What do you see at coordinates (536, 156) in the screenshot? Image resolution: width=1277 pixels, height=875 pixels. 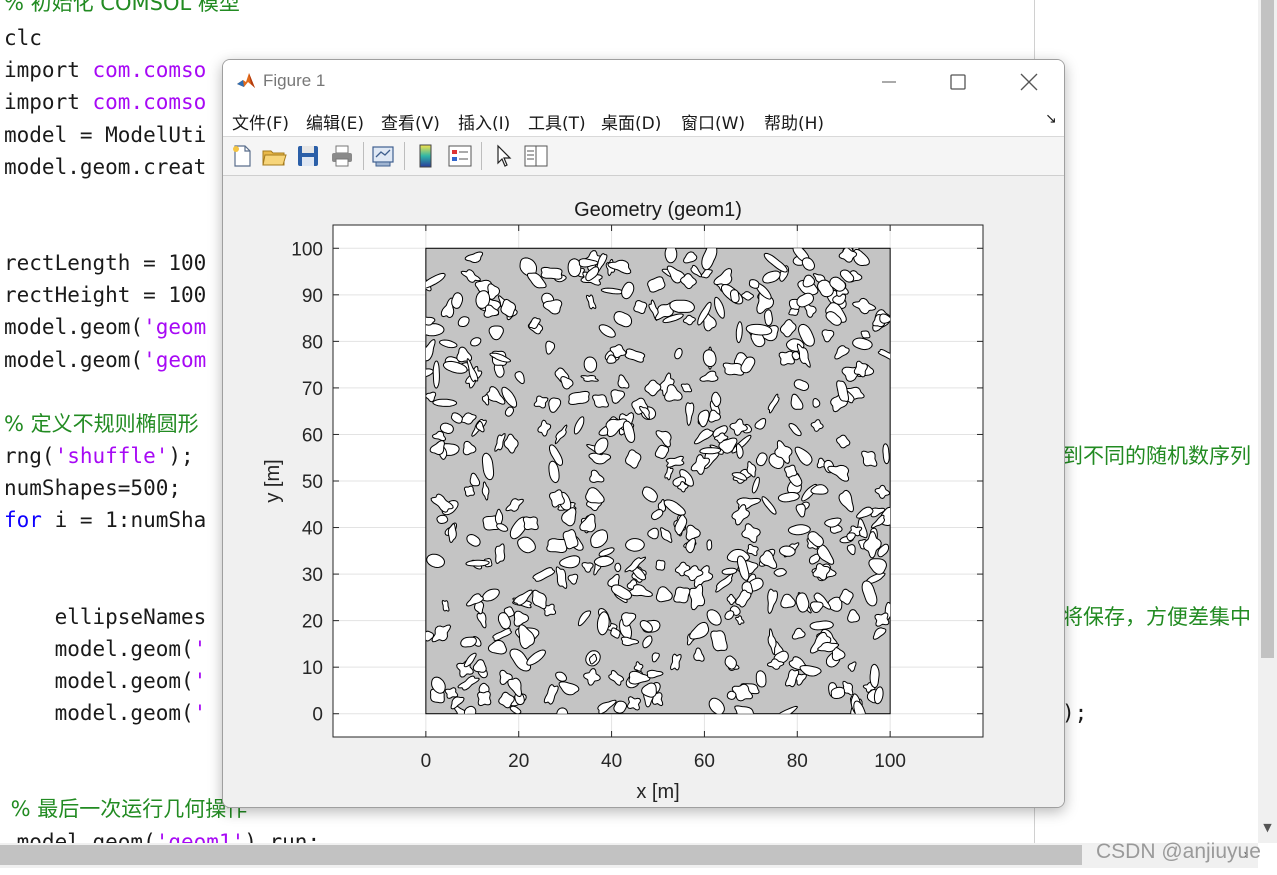 I see `property-inspector-icon` at bounding box center [536, 156].